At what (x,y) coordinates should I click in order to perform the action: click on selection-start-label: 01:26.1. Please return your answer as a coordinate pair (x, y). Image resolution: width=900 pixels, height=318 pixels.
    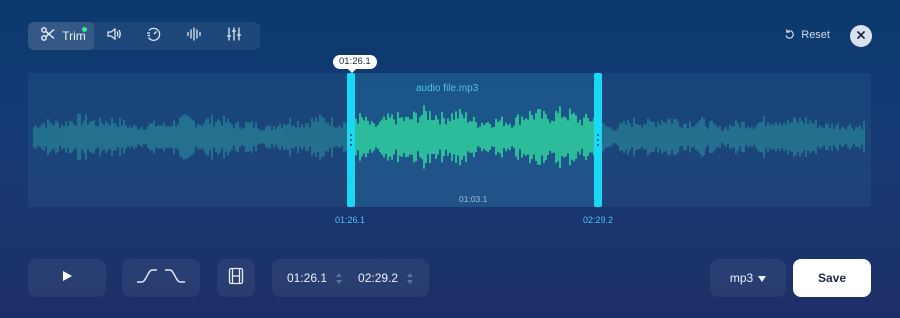
    Looking at the image, I should click on (350, 220).